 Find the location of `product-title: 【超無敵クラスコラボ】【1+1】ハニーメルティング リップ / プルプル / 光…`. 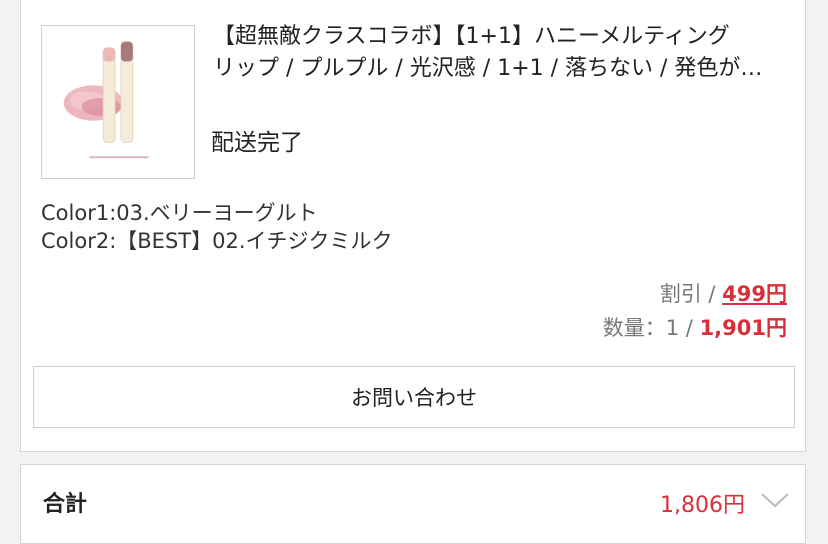

product-title: 【超無敵クラスコラボ】【1+1】ハニーメルティング リップ / プルプル / 光… is located at coordinates (500, 54).